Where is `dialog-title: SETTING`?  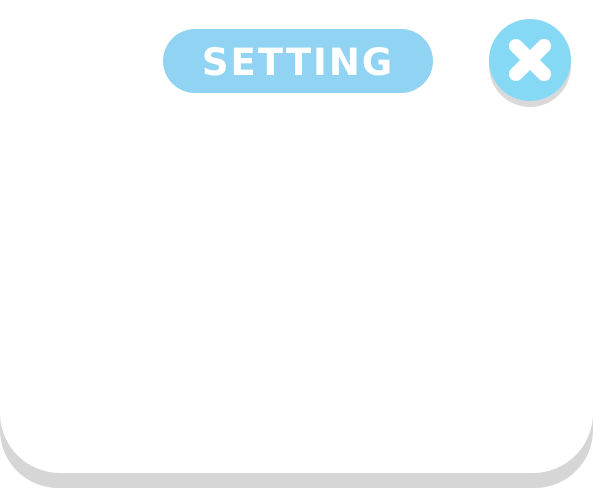 dialog-title: SETTING is located at coordinates (298, 62).